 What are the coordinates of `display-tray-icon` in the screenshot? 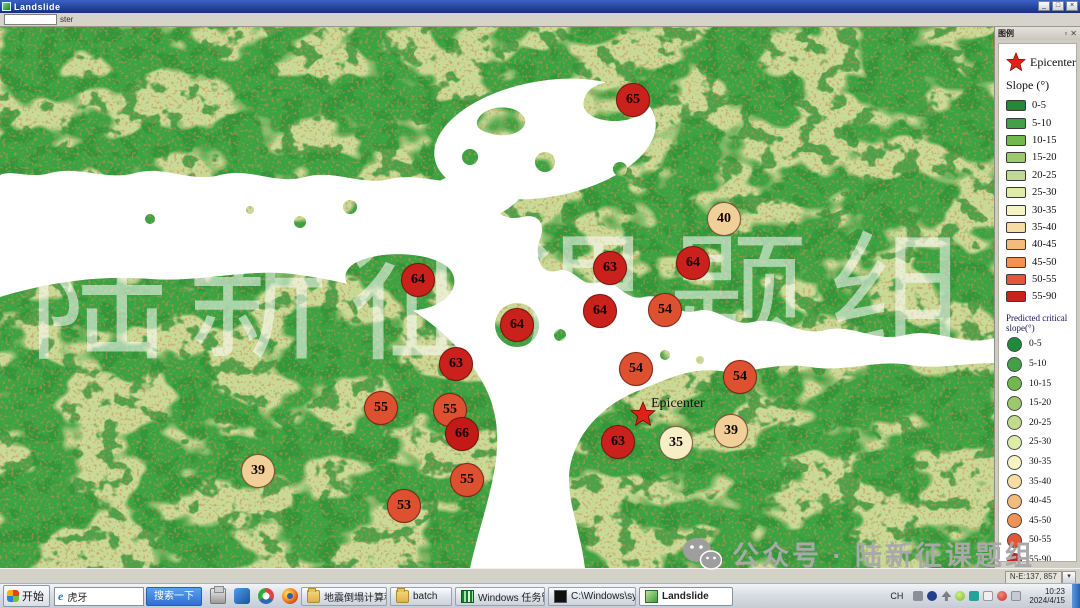 It's located at (1016, 596).